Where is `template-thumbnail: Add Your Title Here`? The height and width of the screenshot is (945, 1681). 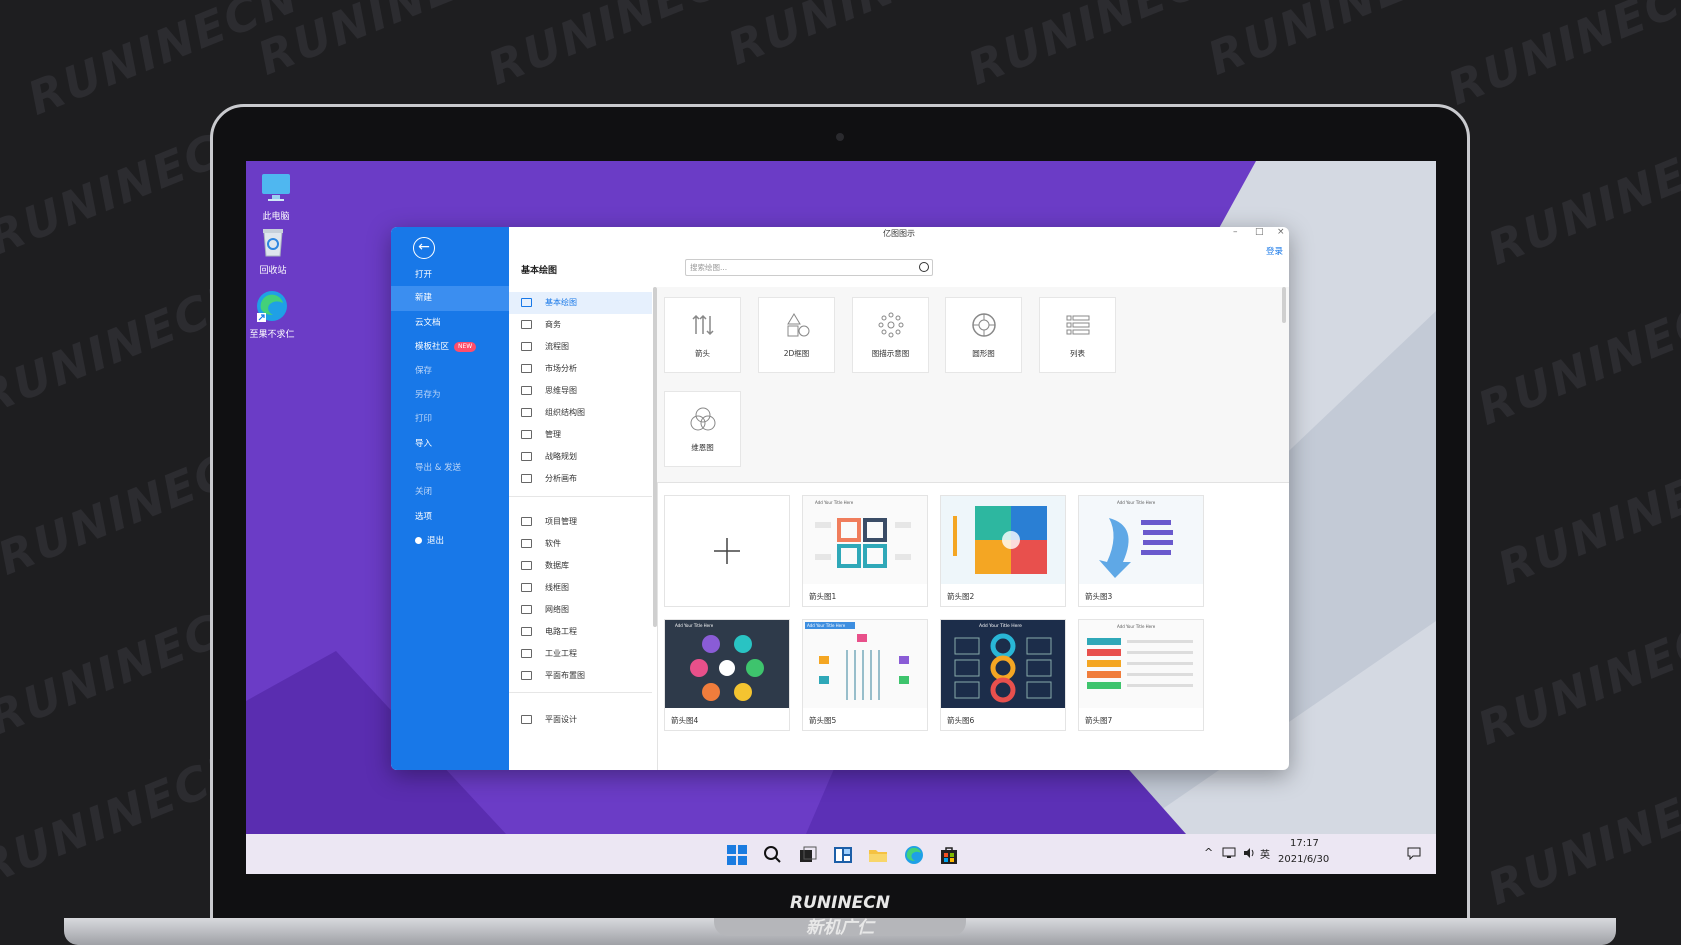 template-thumbnail: Add Your Title Here is located at coordinates (1141, 664).